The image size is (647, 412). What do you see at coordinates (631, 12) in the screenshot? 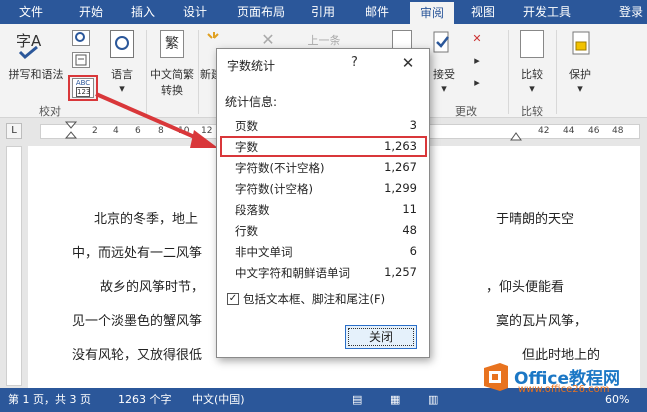
I see `login-link: 登录` at bounding box center [631, 12].